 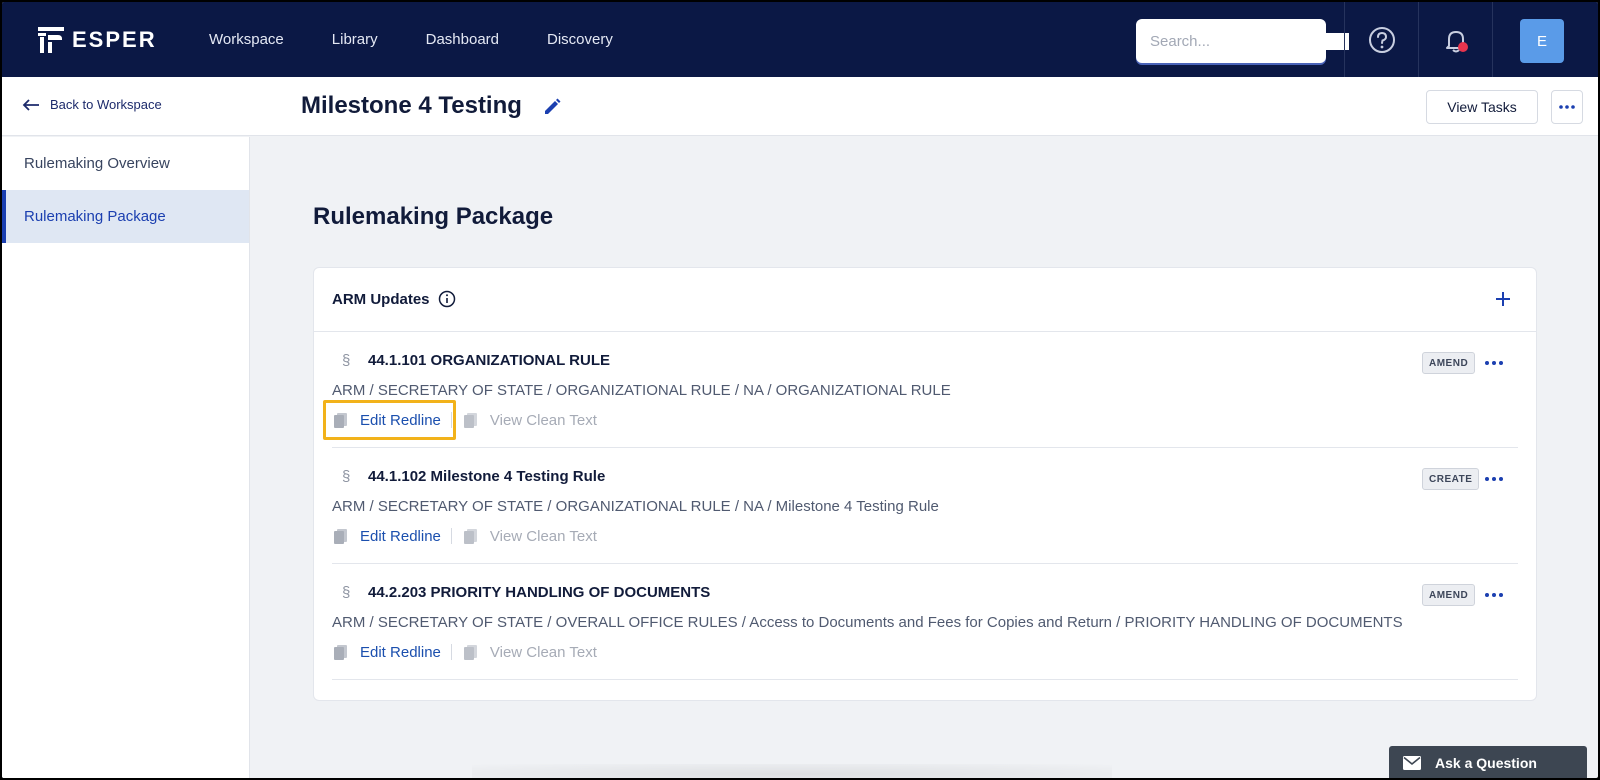 I want to click on sidebar-item-rulemaking-package: Rulemaking Package, so click(x=125, y=216).